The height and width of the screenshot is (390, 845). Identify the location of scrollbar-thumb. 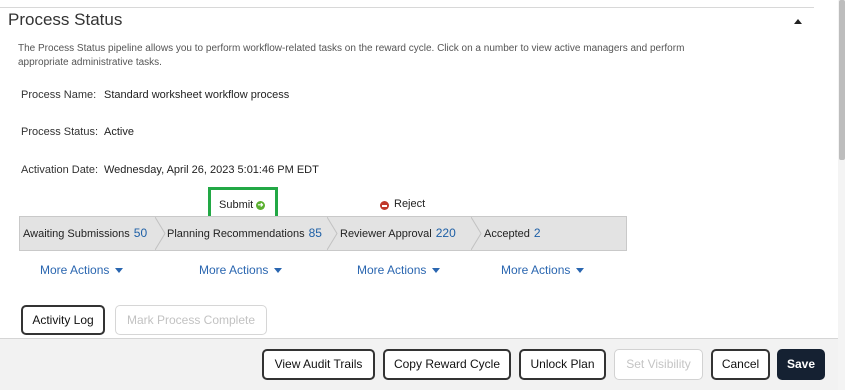
(842, 80).